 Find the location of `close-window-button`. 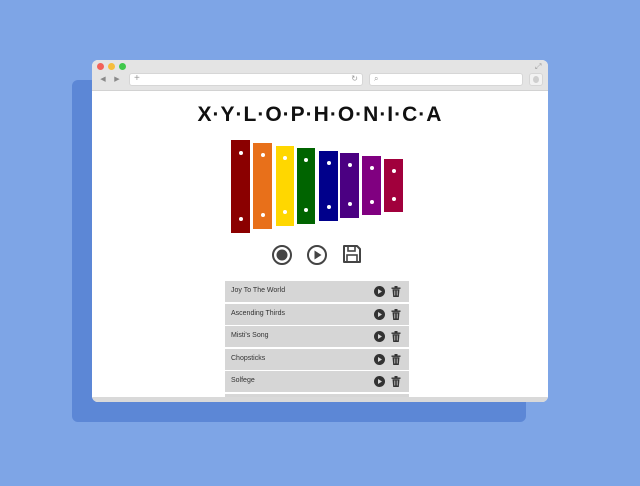

close-window-button is located at coordinates (100, 66).